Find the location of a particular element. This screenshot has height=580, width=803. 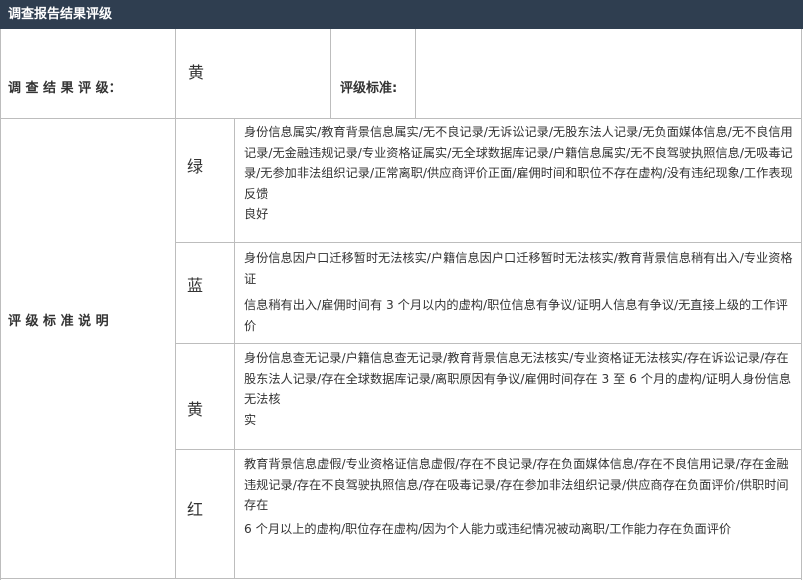

grade-name-red: 红 is located at coordinates (195, 509).